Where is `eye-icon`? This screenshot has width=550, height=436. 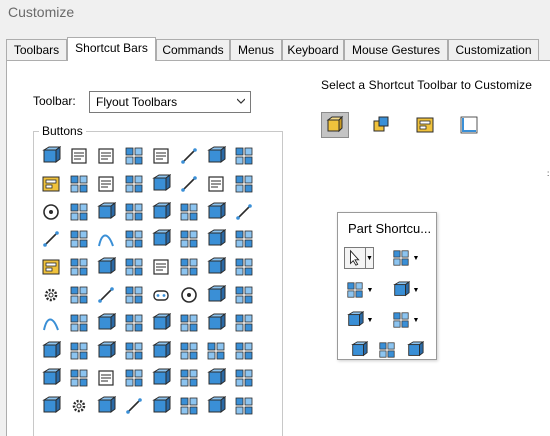 eye-icon is located at coordinates (216, 323).